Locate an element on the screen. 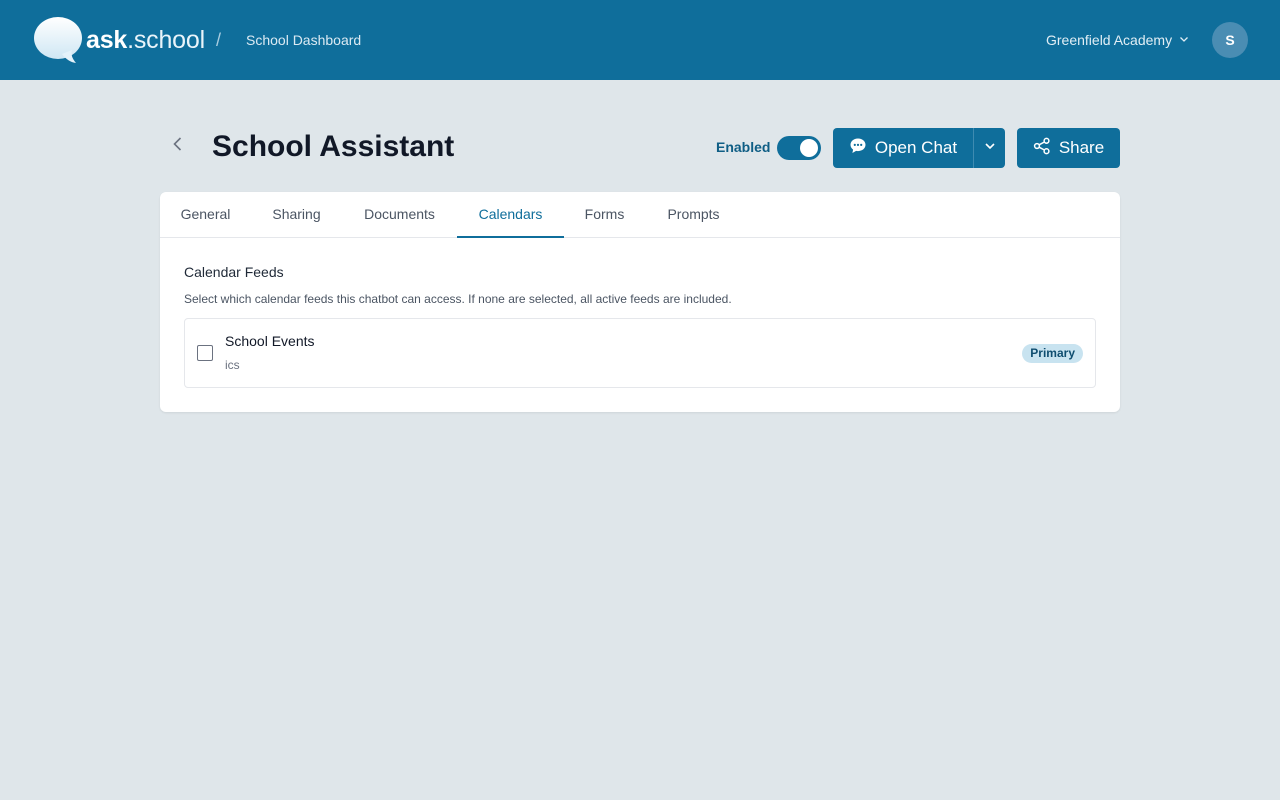  open-chat-dropdown-button is located at coordinates (989, 148).